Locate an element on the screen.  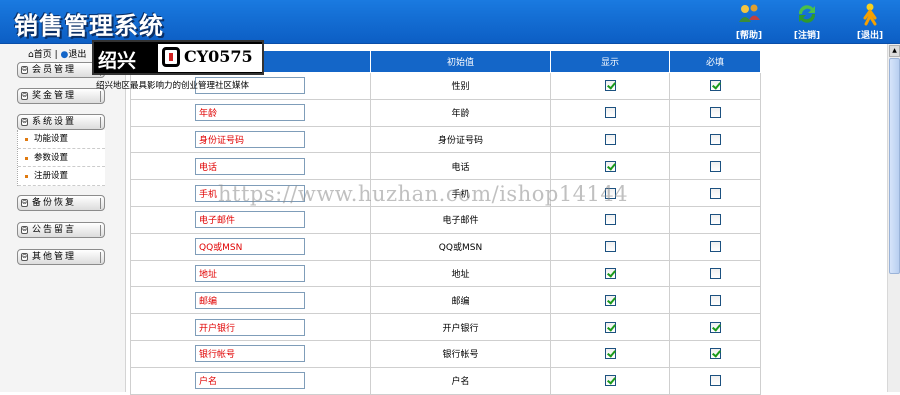
table-row: 电子邮件 is located at coordinates (445, 219).